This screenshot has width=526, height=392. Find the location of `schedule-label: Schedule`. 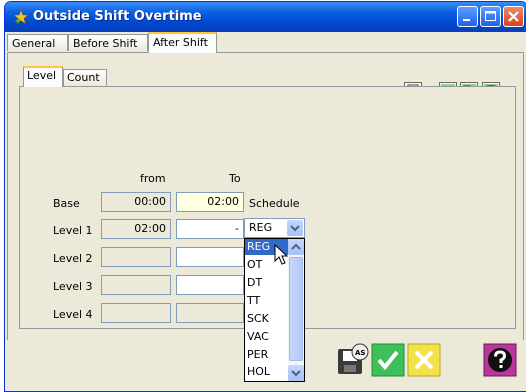

schedule-label: Schedule is located at coordinates (274, 203).